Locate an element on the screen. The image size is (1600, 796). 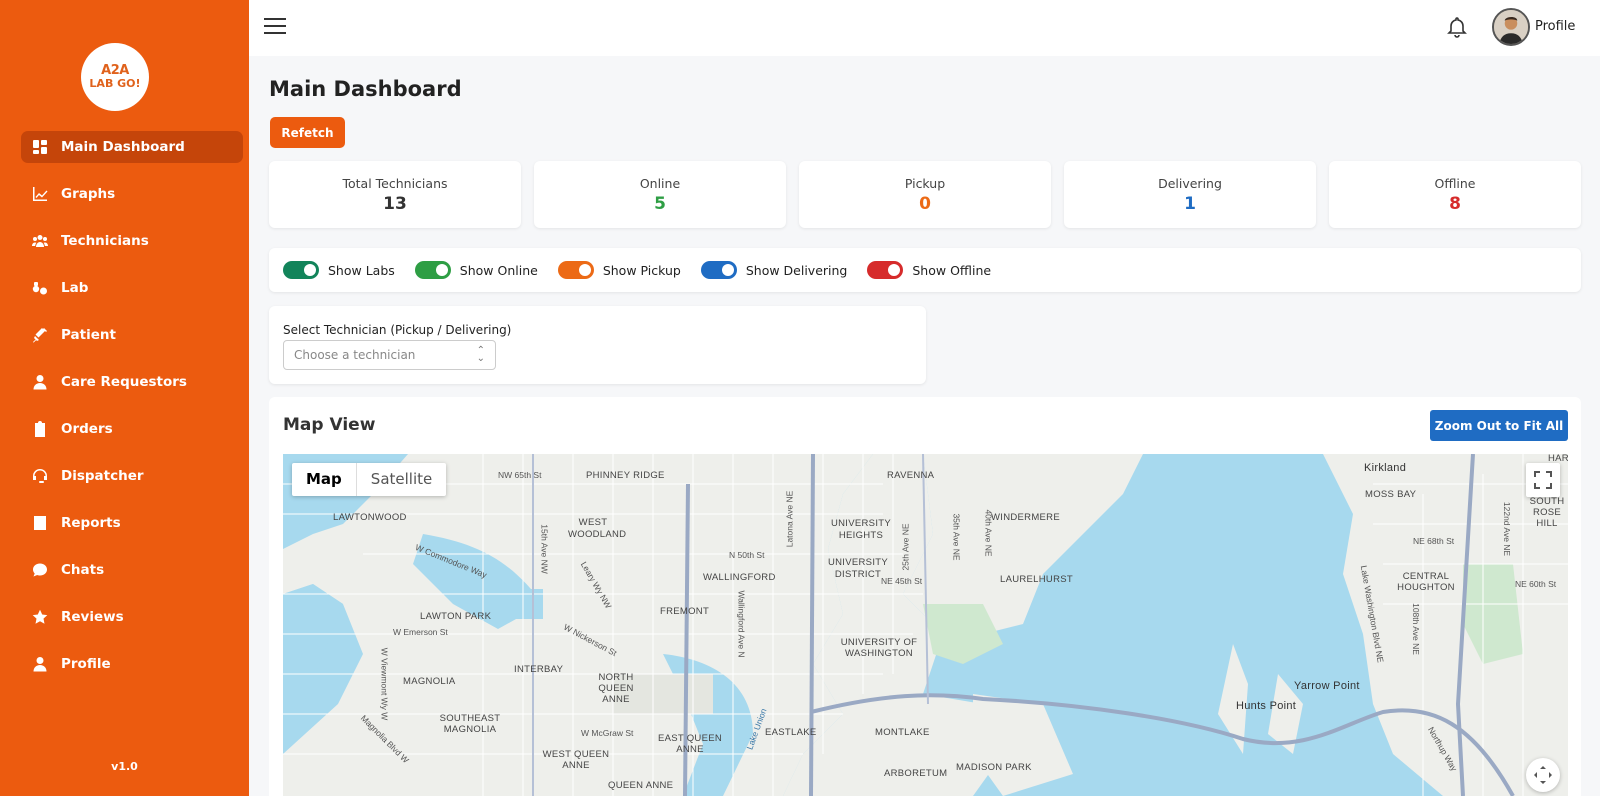
brand-logo: A2A LAB GO! is located at coordinates (115, 77).